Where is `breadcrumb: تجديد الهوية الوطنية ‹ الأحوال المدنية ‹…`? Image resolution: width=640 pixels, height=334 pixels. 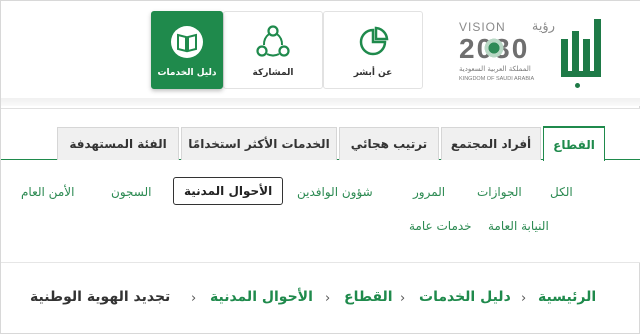 breadcrumb: تجديد الهوية الوطنية ‹ الأحوال المدنية ‹… is located at coordinates (320, 304).